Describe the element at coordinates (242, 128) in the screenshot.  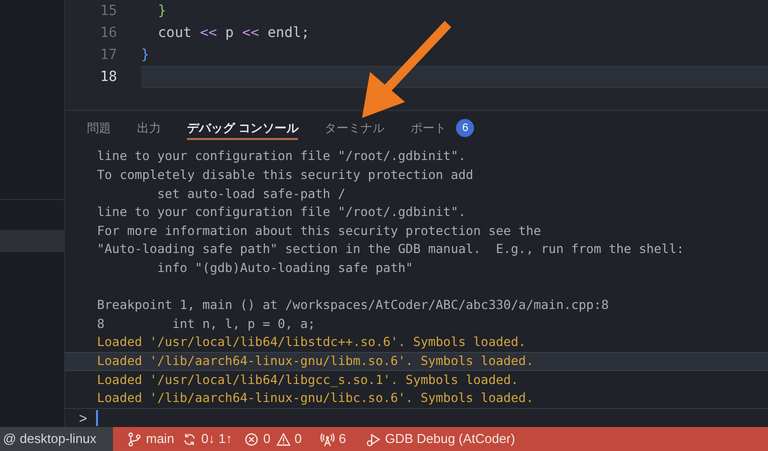
I see `panel-tab: デバッグ コンソール` at that location.